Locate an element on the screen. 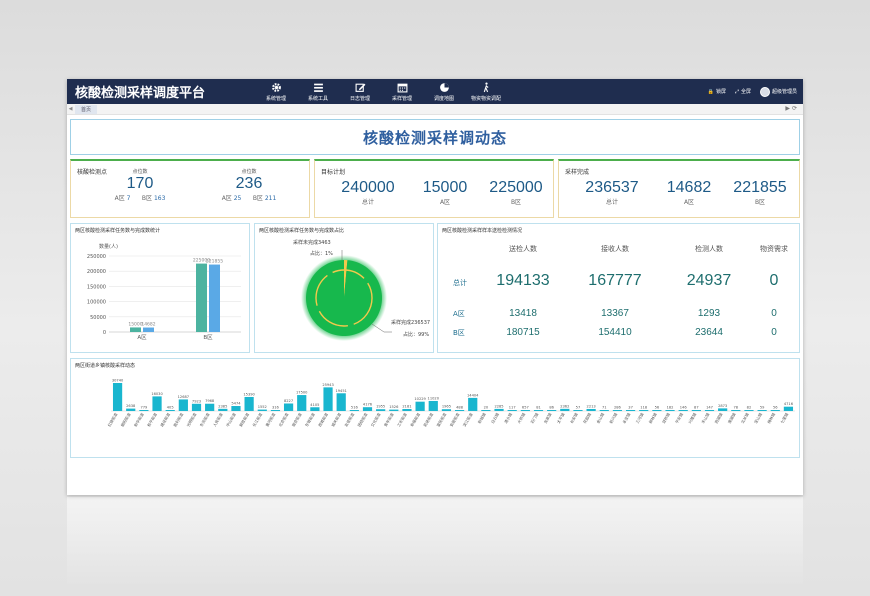  x-tick-label: 柳林镇 is located at coordinates (653, 418).